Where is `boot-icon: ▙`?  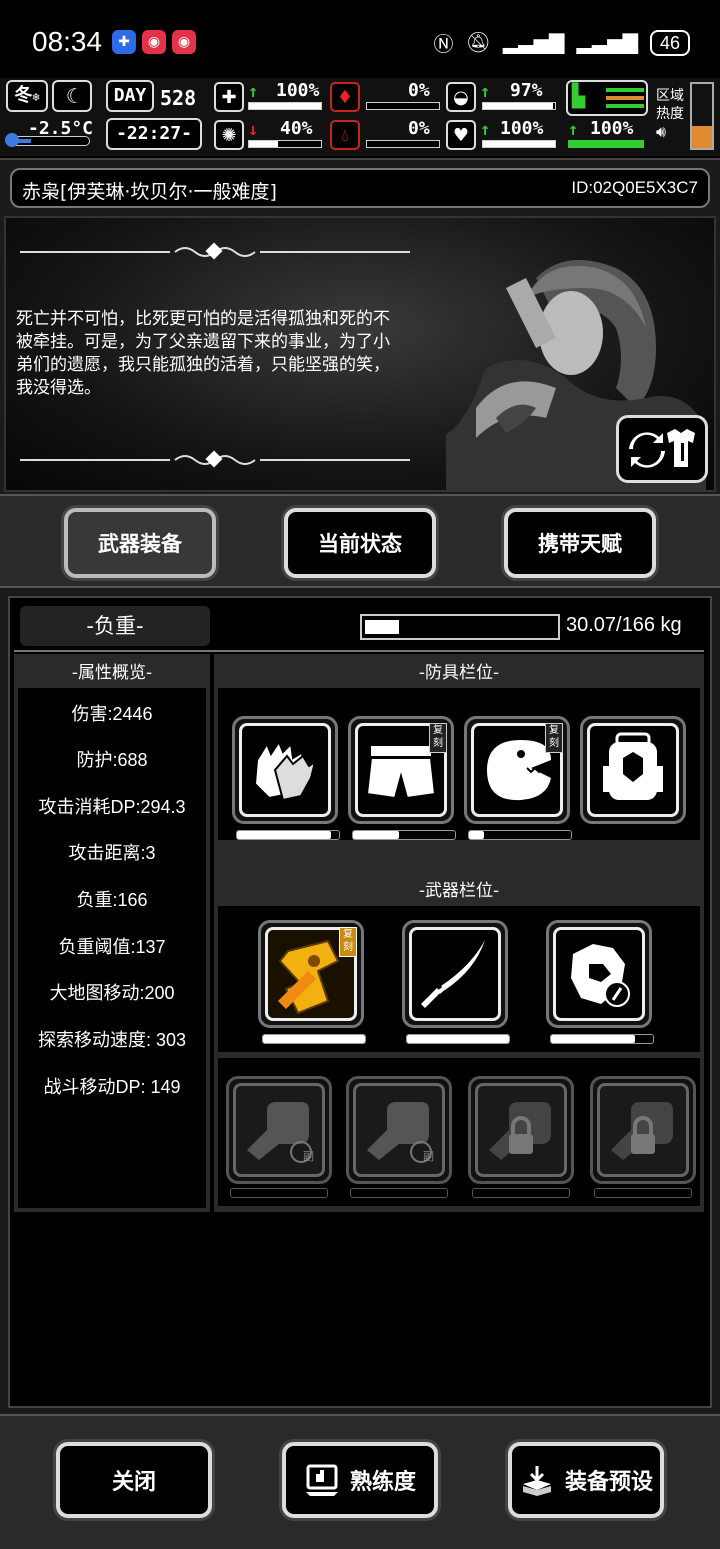 boot-icon: ▙ is located at coordinates (579, 96).